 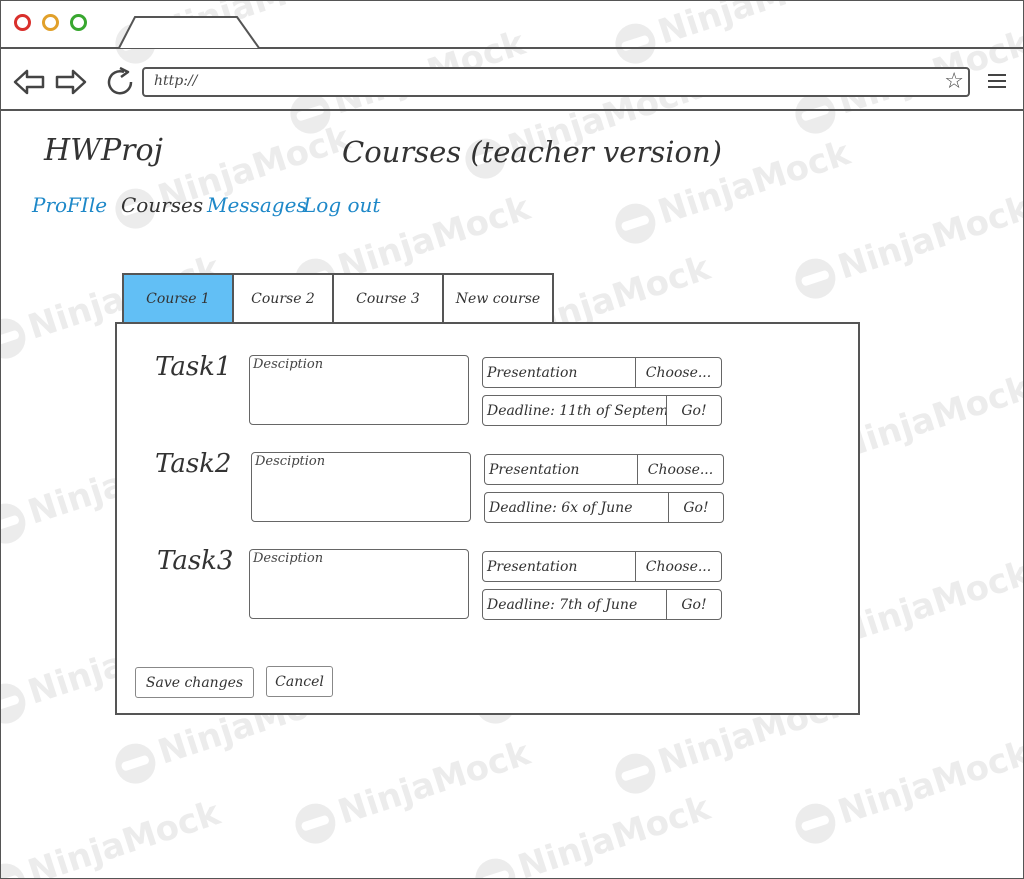 I want to click on deadline-field: Deadline: 6x of June, so click(x=576, y=507).